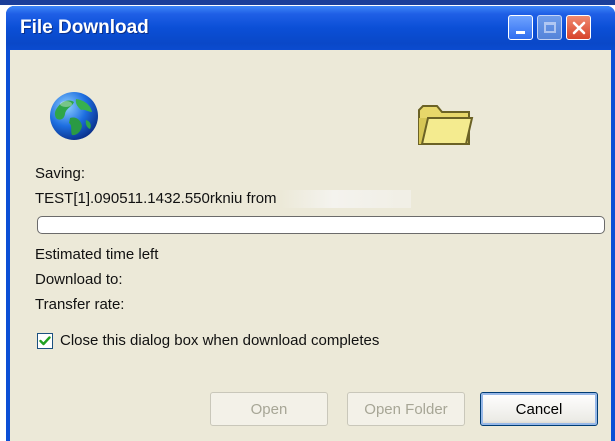  What do you see at coordinates (321, 225) in the screenshot?
I see `download-progress-bar` at bounding box center [321, 225].